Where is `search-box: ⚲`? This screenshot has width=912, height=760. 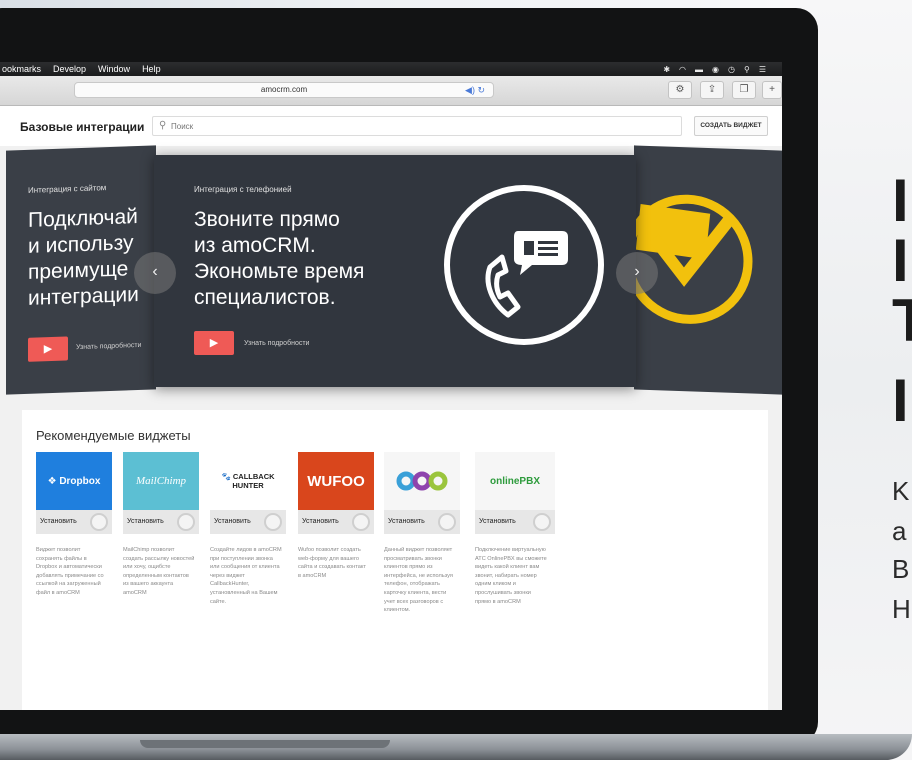 search-box: ⚲ is located at coordinates (417, 126).